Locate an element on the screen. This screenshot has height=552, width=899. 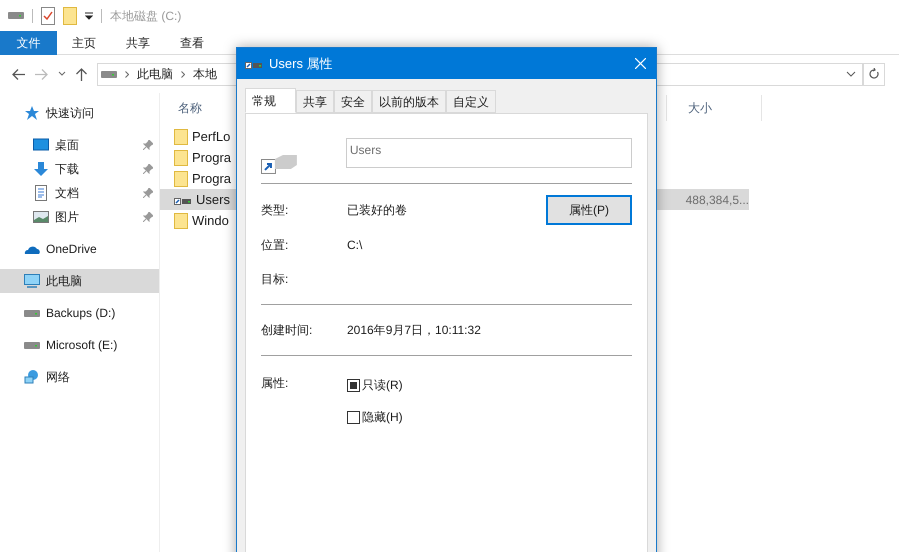
field-value: 2016年9月7日，10:11:32 is located at coordinates (414, 330).